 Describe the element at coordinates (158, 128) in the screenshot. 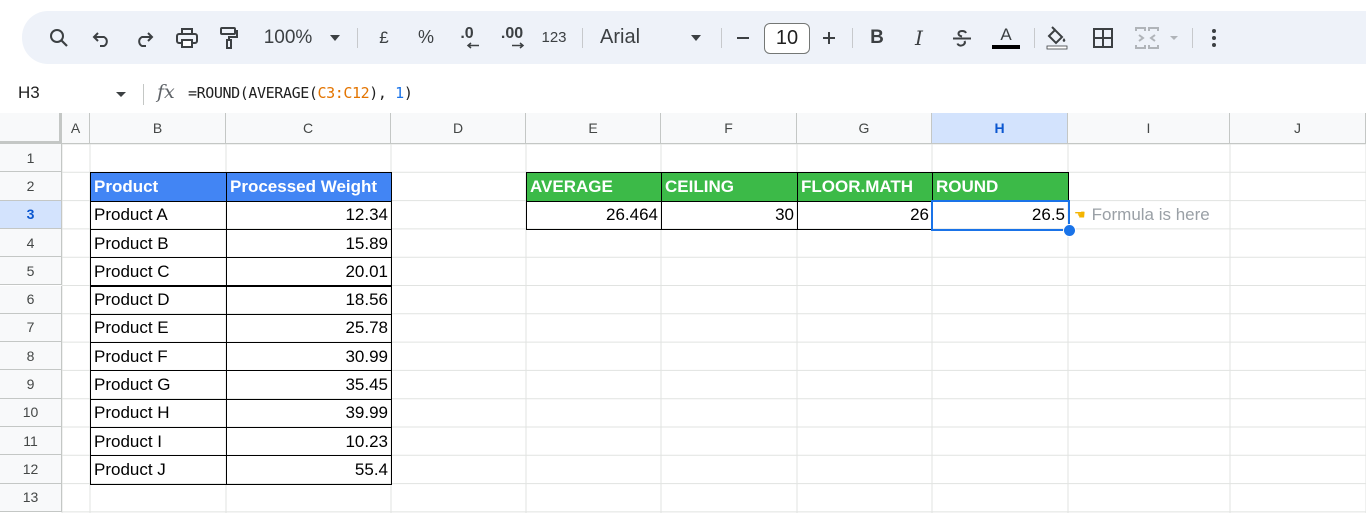

I see `column-header-b: B` at that location.